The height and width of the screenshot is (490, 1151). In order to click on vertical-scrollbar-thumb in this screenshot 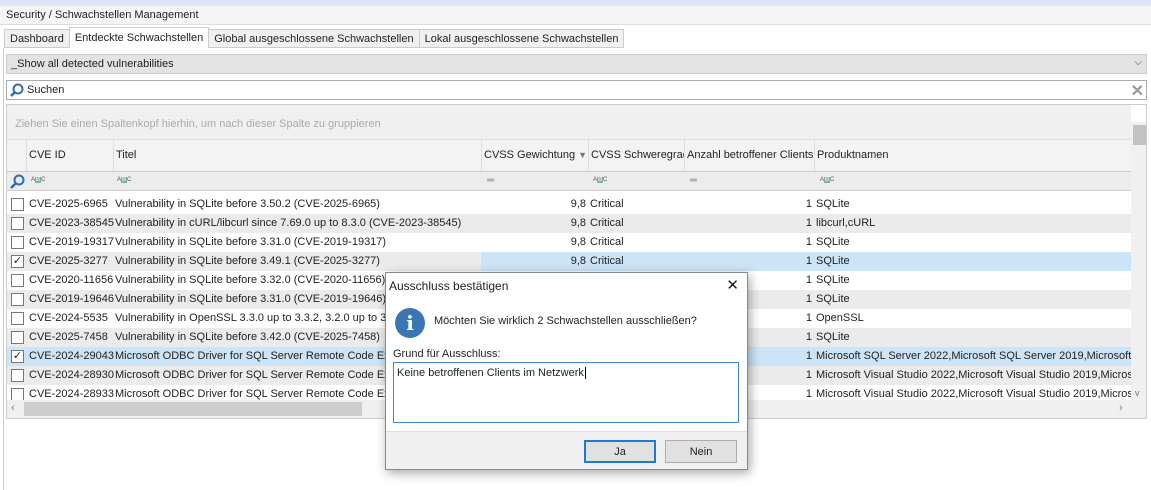, I will do `click(1139, 135)`.